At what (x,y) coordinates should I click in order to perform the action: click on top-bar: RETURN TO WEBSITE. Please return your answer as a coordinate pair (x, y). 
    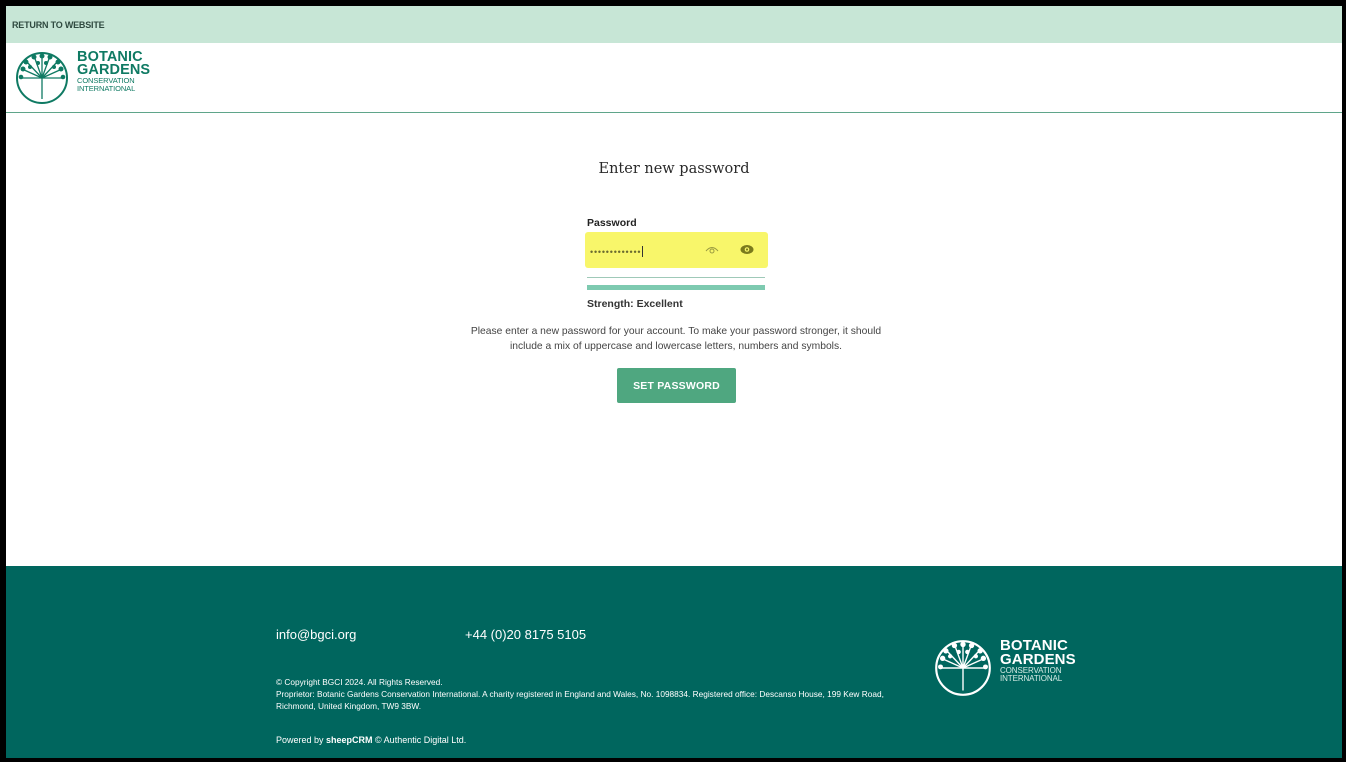
    Looking at the image, I should click on (674, 24).